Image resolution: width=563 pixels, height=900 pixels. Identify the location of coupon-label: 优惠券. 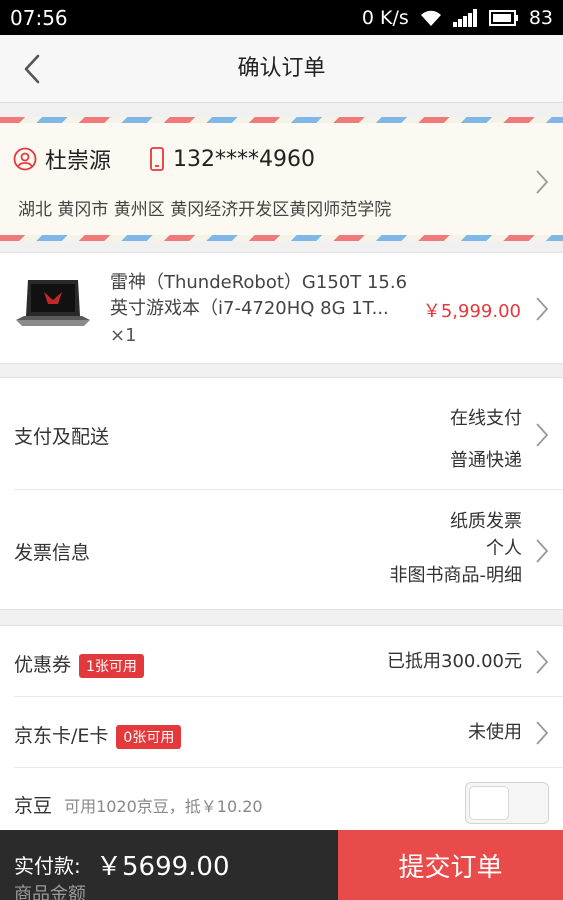
(43, 665).